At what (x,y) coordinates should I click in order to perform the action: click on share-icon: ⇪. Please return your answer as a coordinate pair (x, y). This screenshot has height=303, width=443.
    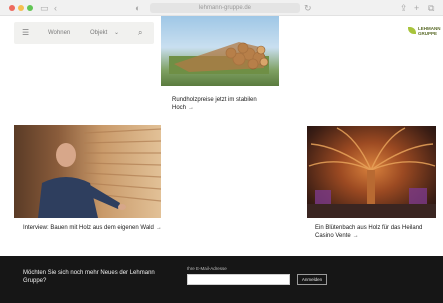
    Looking at the image, I should click on (404, 8).